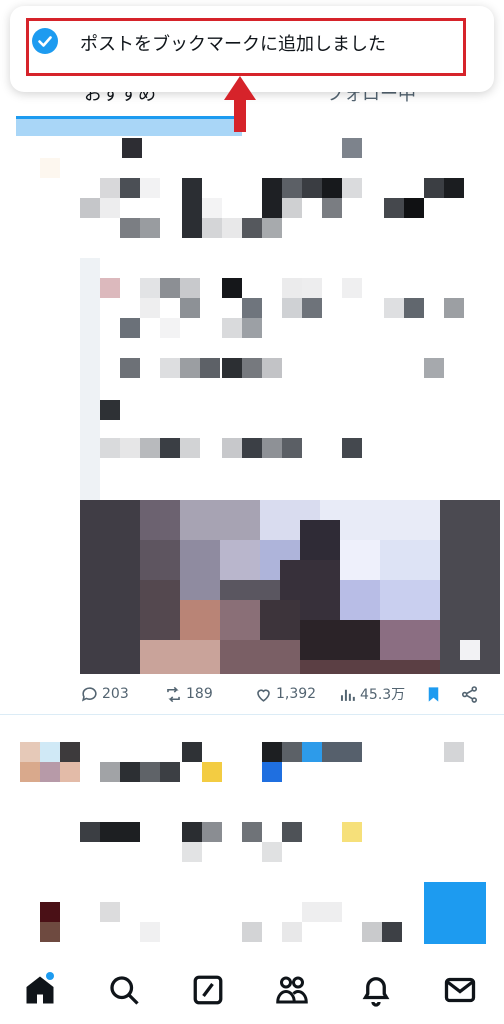  I want to click on nav-communities, so click(292, 990).